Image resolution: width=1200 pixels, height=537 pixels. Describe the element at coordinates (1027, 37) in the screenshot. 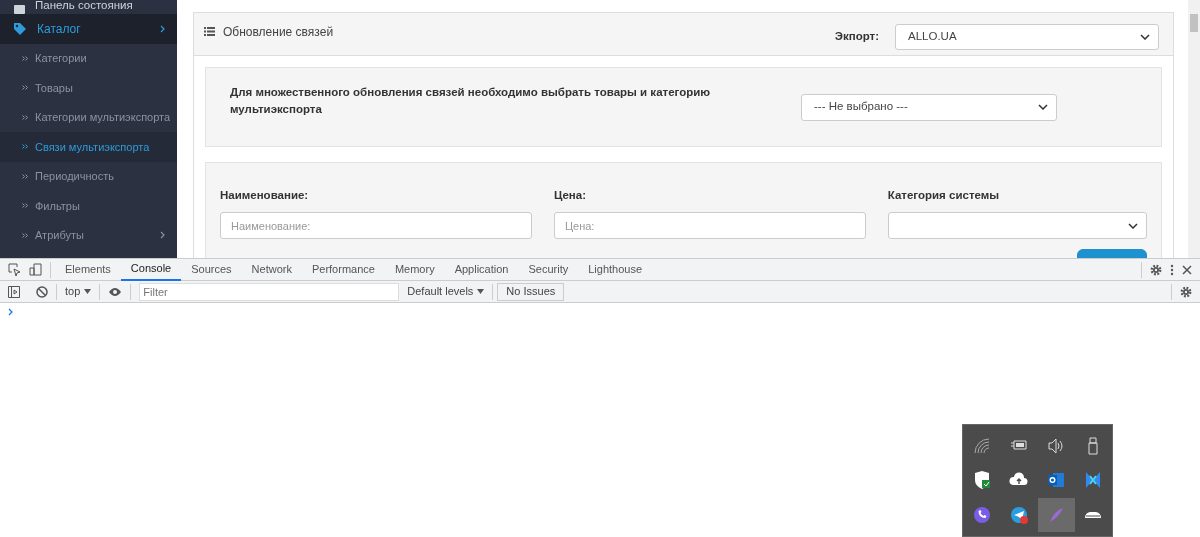

I see `export-select: ALLO.UA` at that location.